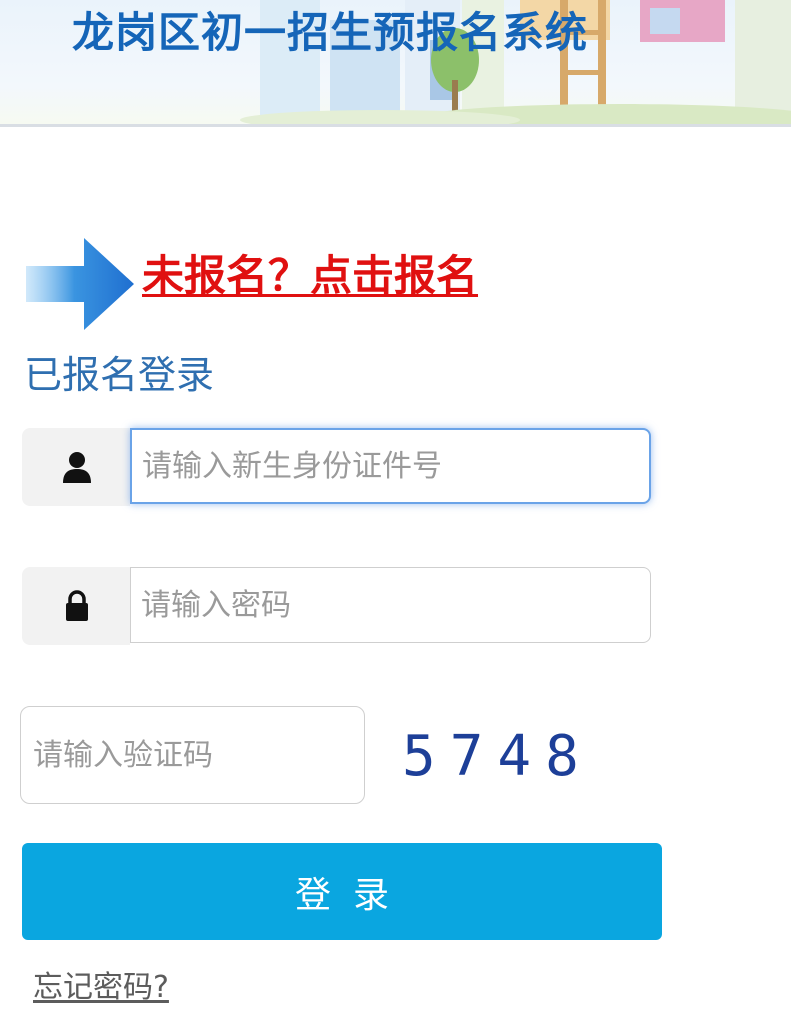 The image size is (791, 1011). I want to click on lock-icon, so click(77, 605).